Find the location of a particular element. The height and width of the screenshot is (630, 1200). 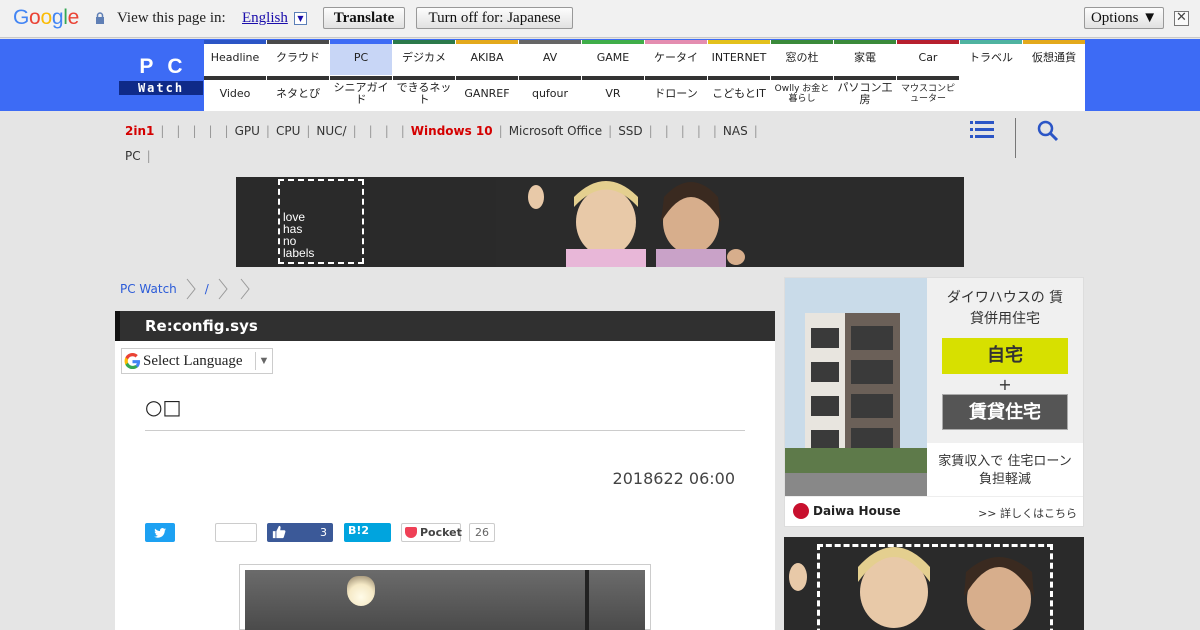

nav-item: PC is located at coordinates (361, 57).